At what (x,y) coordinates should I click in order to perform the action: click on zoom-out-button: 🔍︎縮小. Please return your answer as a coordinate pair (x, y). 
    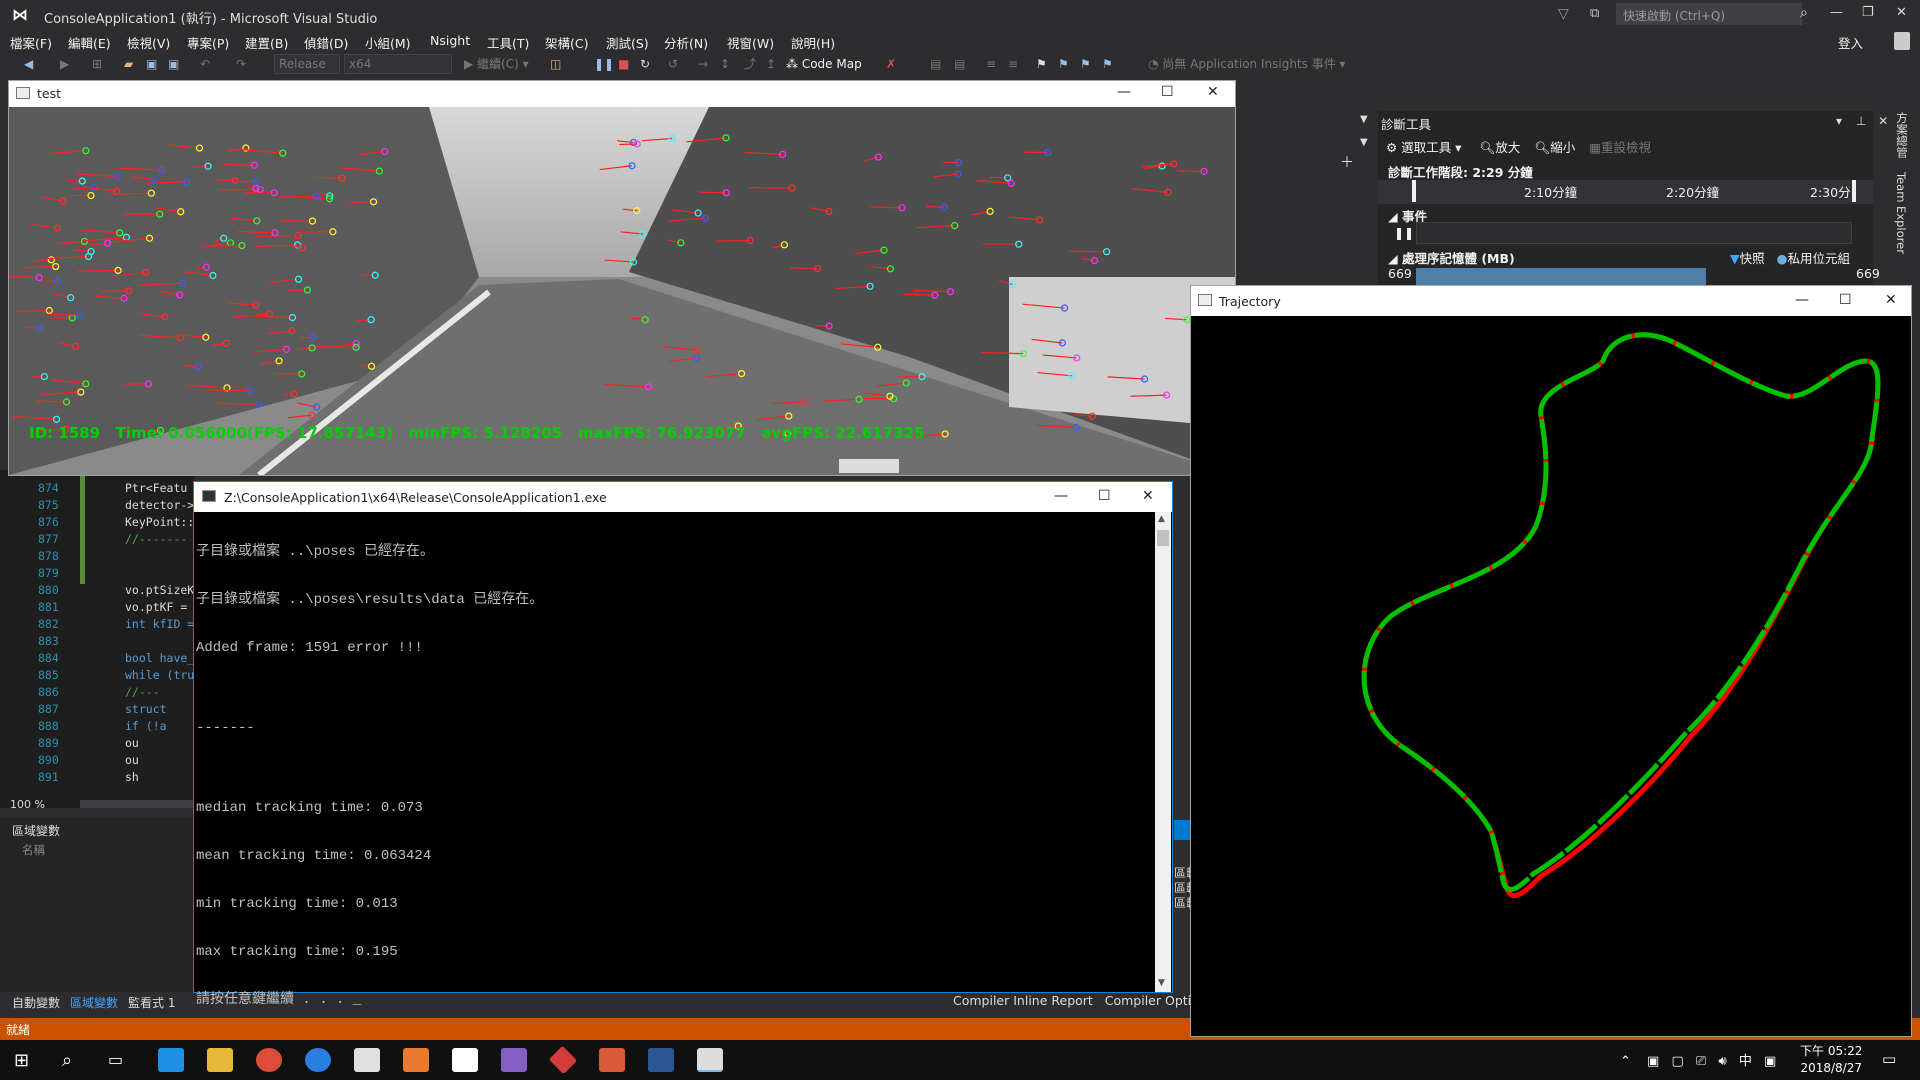
    Looking at the image, I should click on (1554, 147).